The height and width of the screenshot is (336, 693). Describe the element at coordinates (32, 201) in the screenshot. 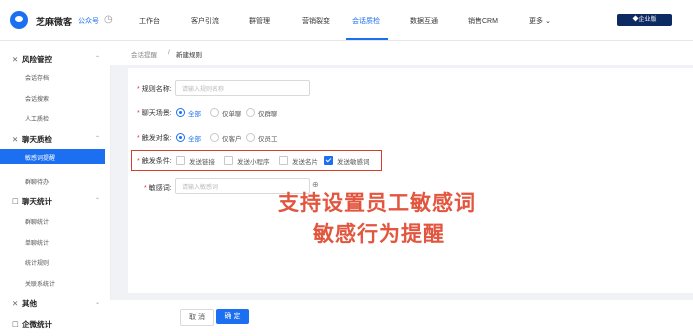

I see `sidebar-group-chat-statistics: ☐ 聊天统计` at that location.